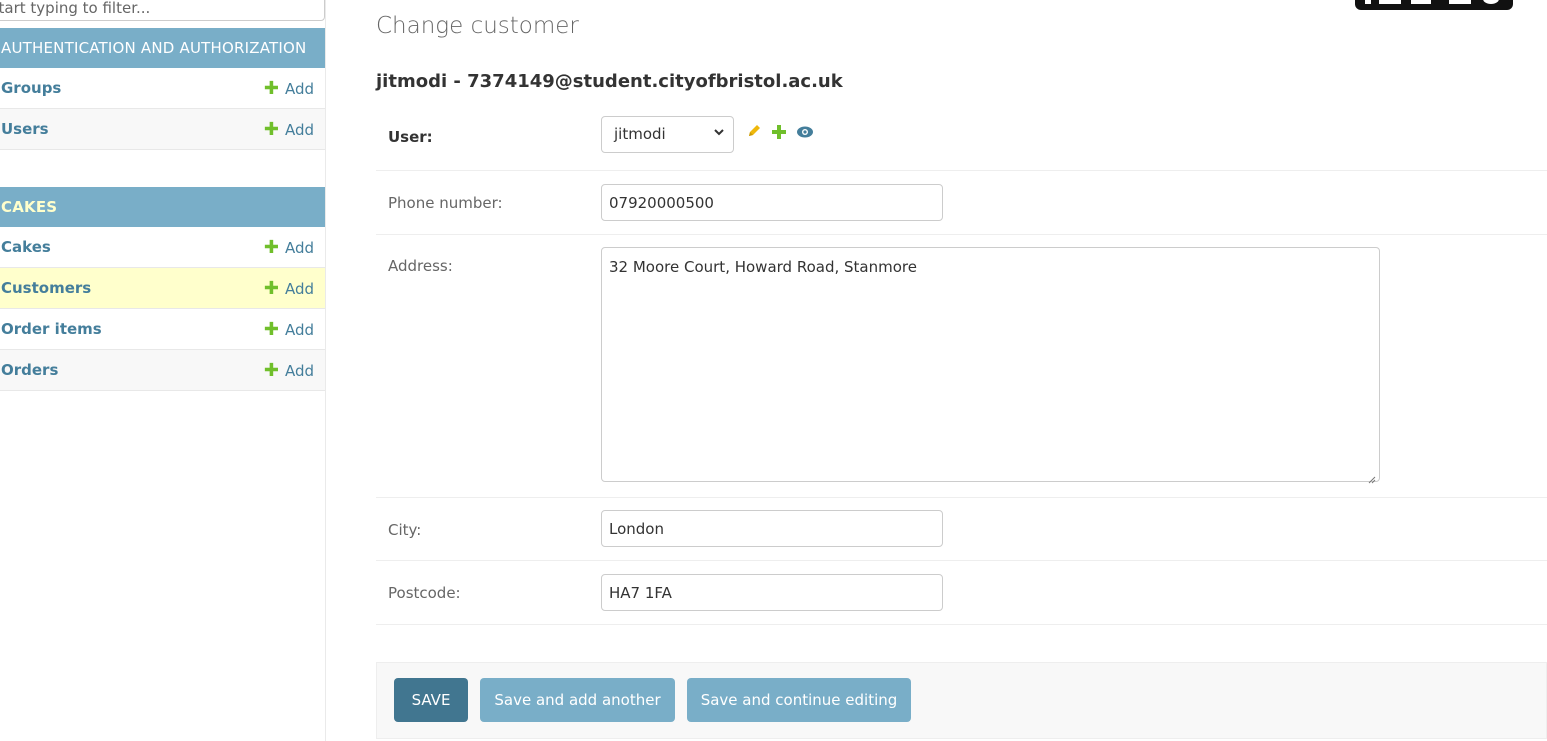 The width and height of the screenshot is (1547, 741). What do you see at coordinates (162, 88) in the screenshot?
I see `sidebar-item-groups: Groups ✚ Add` at bounding box center [162, 88].